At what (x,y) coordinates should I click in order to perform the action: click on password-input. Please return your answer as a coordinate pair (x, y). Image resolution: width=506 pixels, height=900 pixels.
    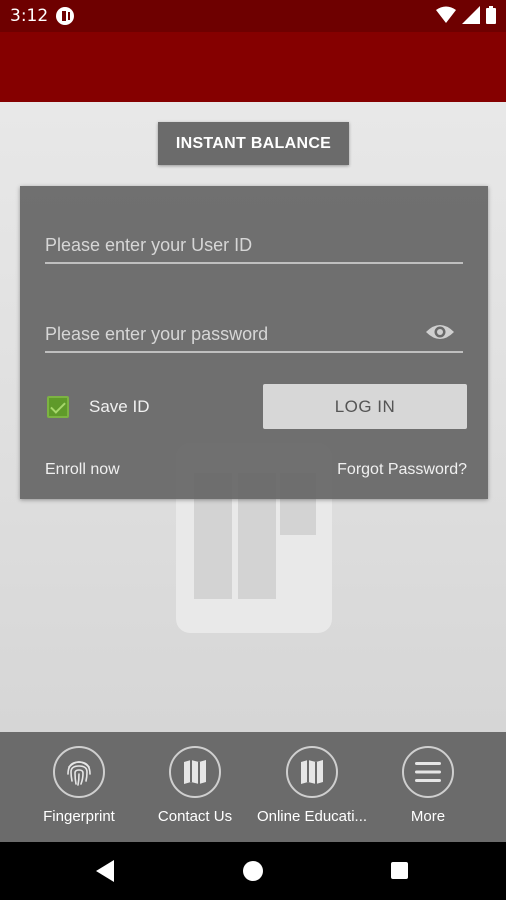
    Looking at the image, I should click on (254, 332).